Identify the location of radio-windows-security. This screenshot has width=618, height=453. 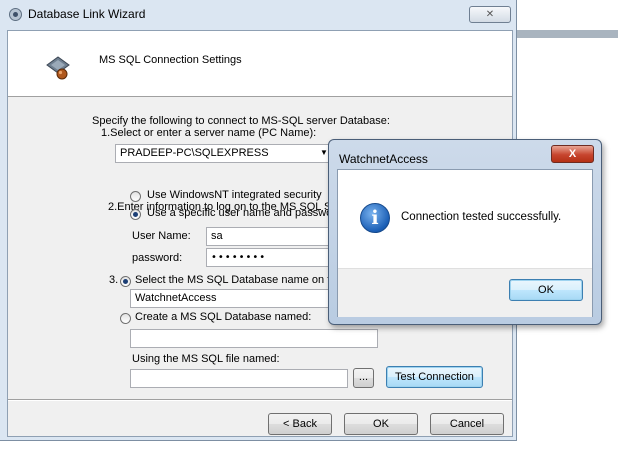
(135, 196).